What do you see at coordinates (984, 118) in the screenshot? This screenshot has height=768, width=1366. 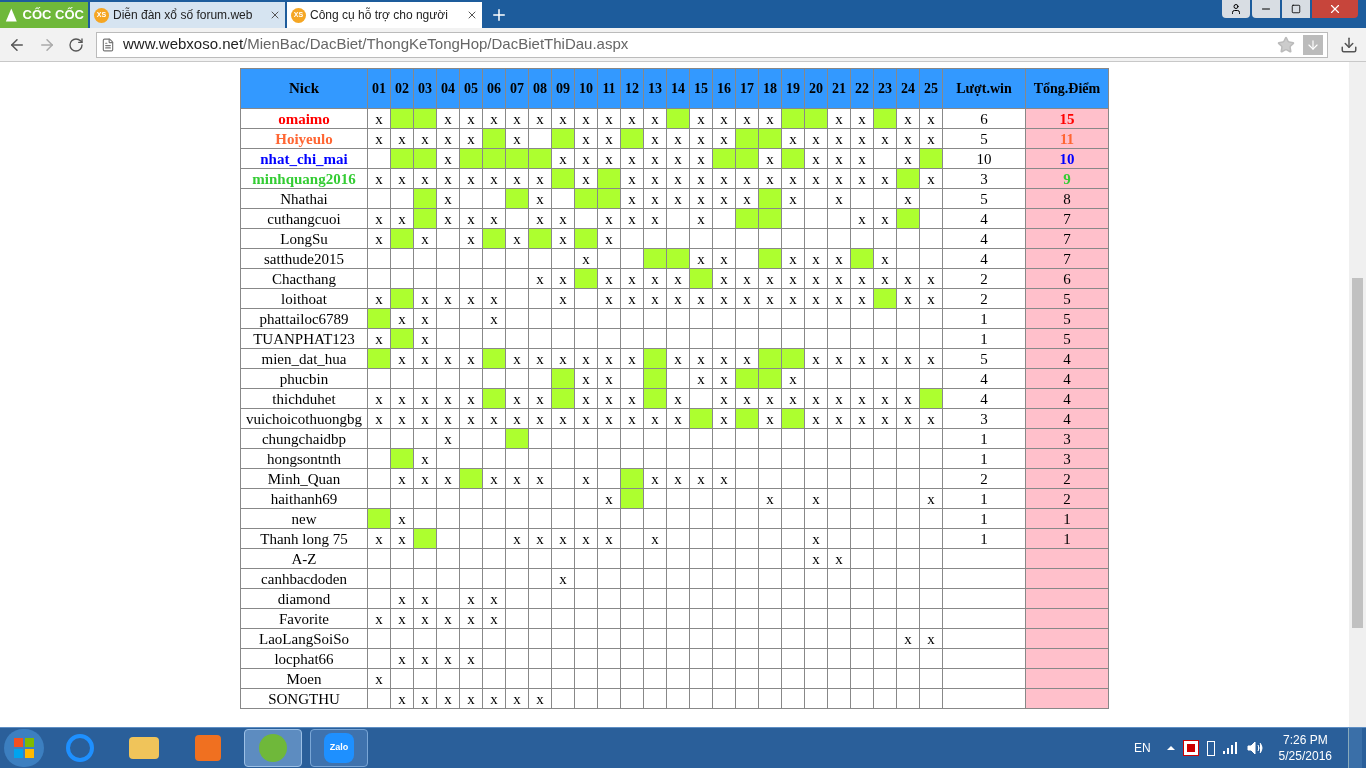 I see `wins-cell: 6` at bounding box center [984, 118].